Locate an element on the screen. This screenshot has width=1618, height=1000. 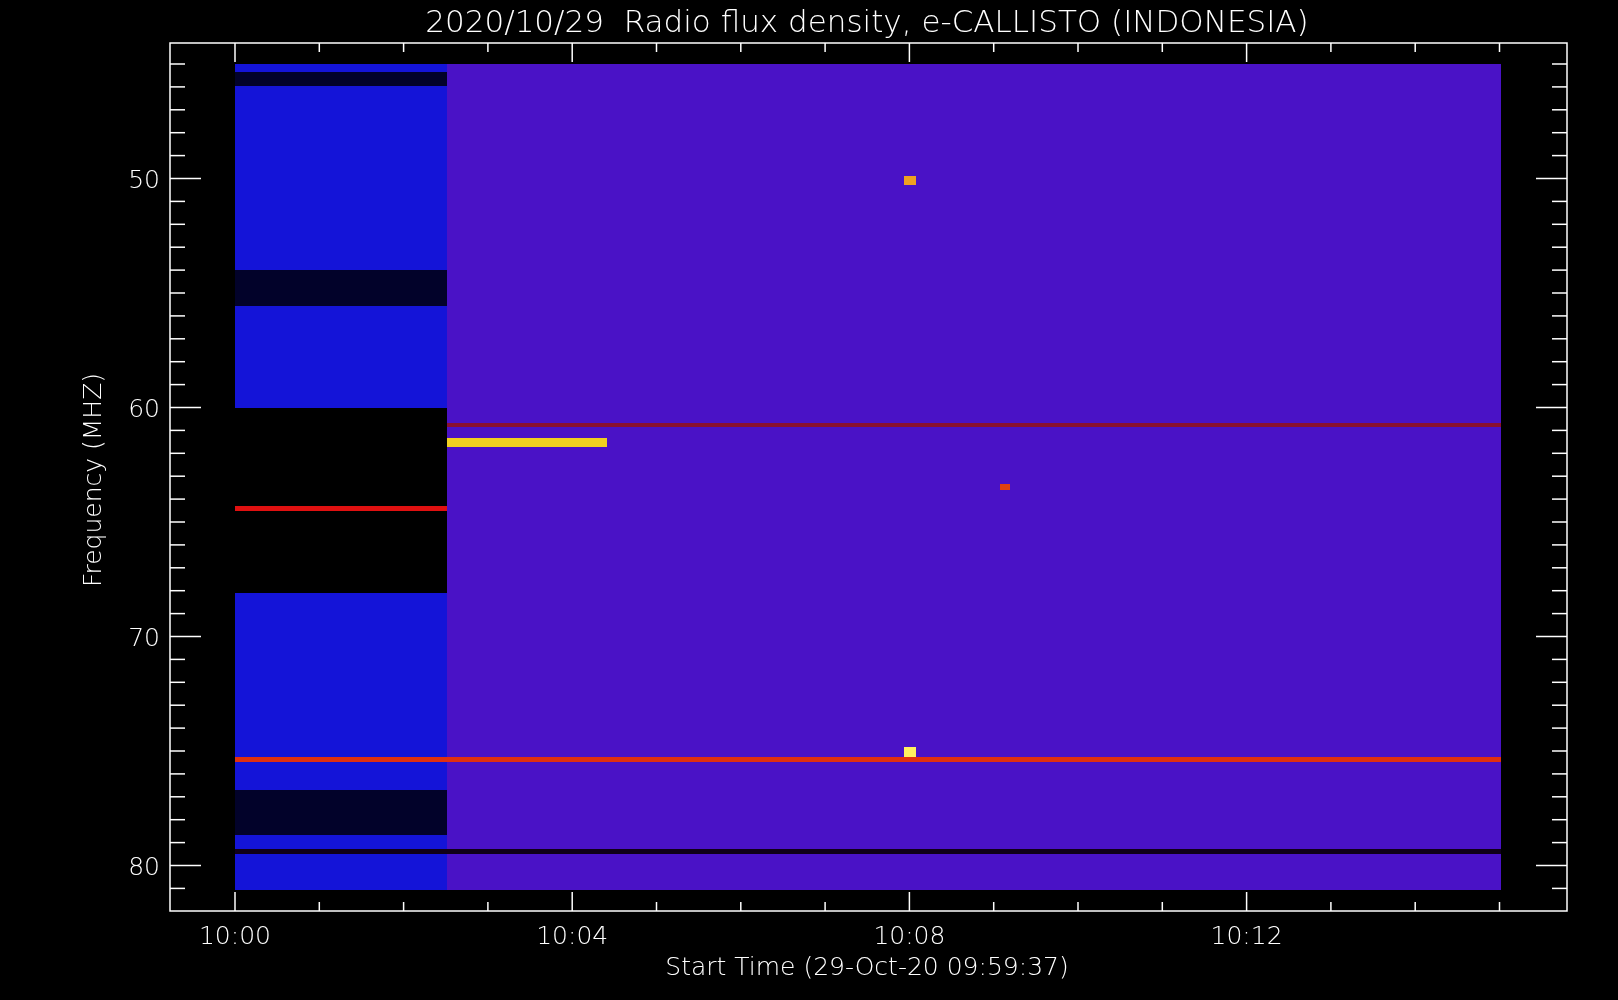
tick-label: 10:00 is located at coordinates (235, 935).